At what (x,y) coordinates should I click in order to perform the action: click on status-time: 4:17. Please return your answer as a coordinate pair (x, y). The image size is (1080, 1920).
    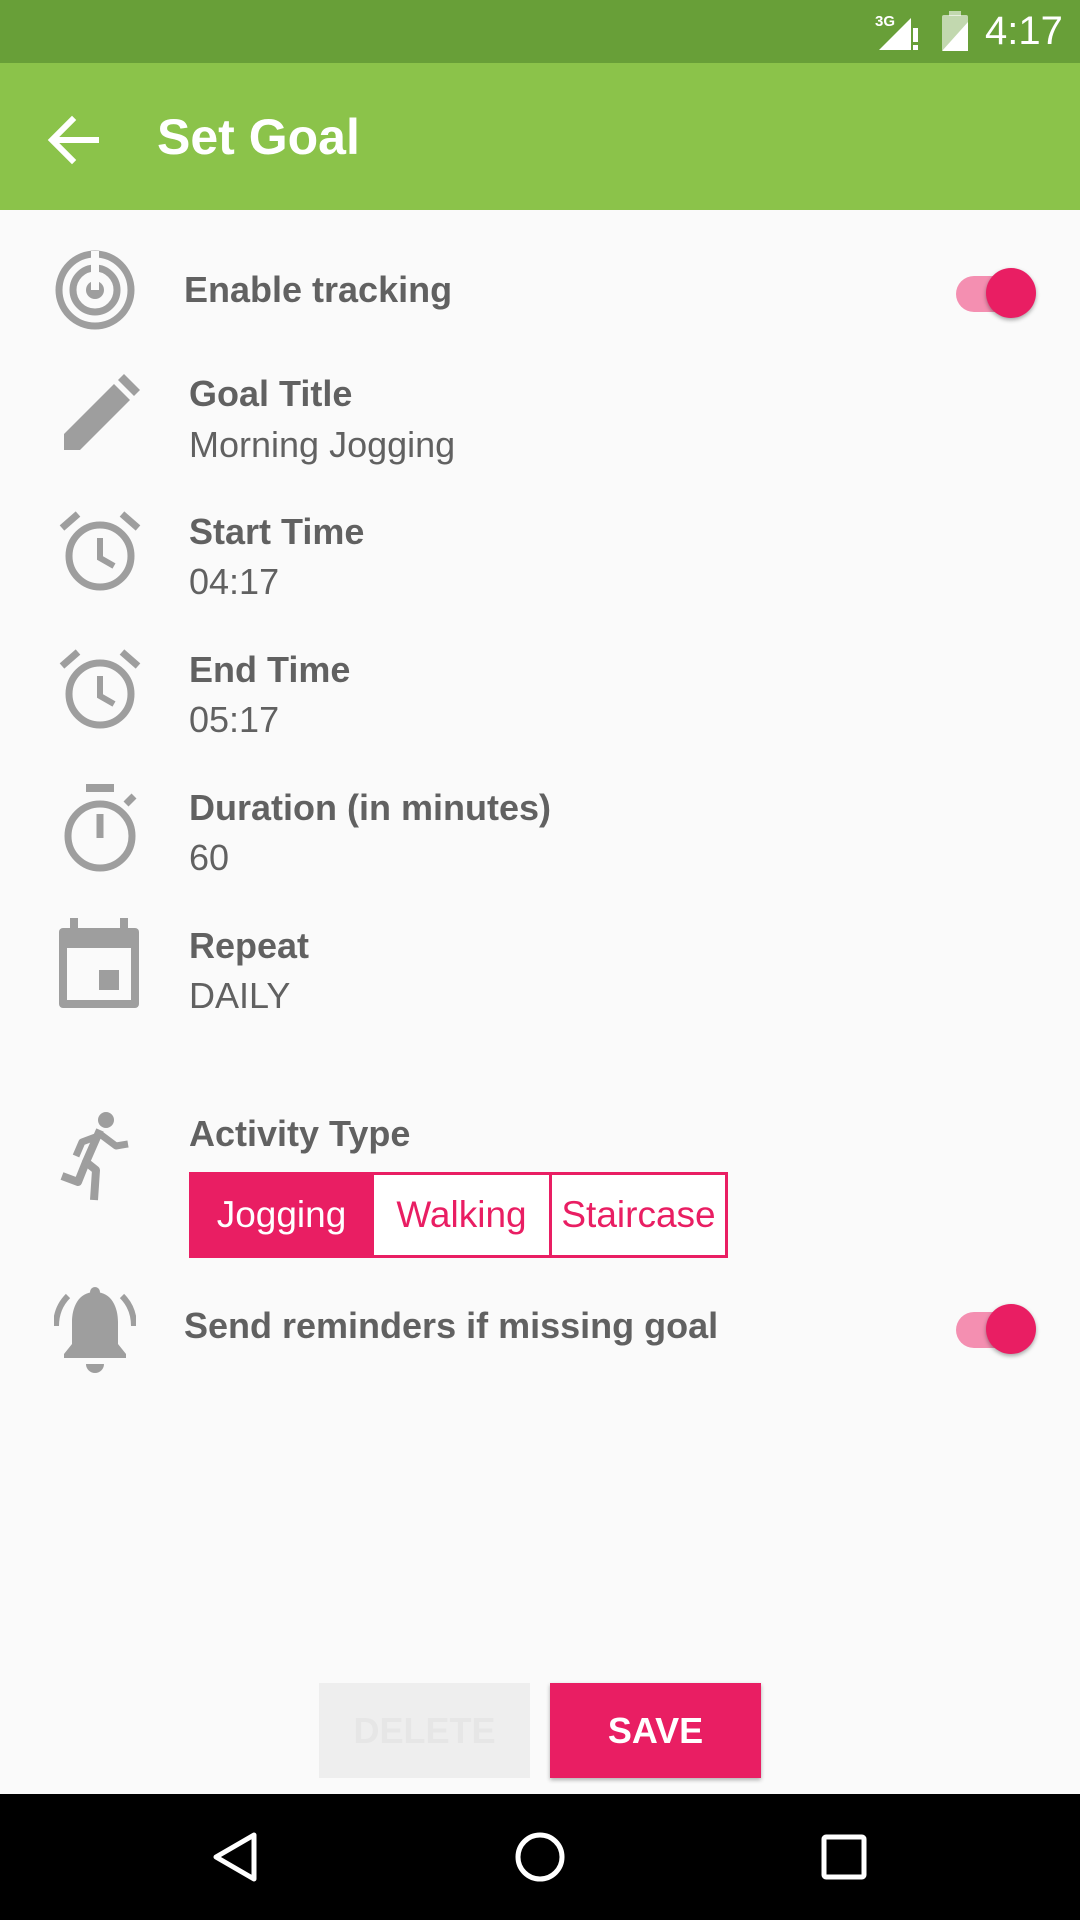
    Looking at the image, I should click on (1024, 31).